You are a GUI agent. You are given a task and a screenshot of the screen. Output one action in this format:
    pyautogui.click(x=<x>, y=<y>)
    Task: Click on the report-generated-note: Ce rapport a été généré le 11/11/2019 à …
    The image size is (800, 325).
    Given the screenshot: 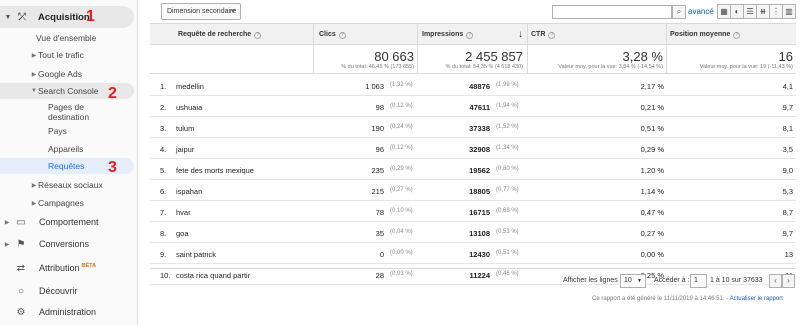 What is the action you would take?
    pyautogui.click(x=687, y=299)
    